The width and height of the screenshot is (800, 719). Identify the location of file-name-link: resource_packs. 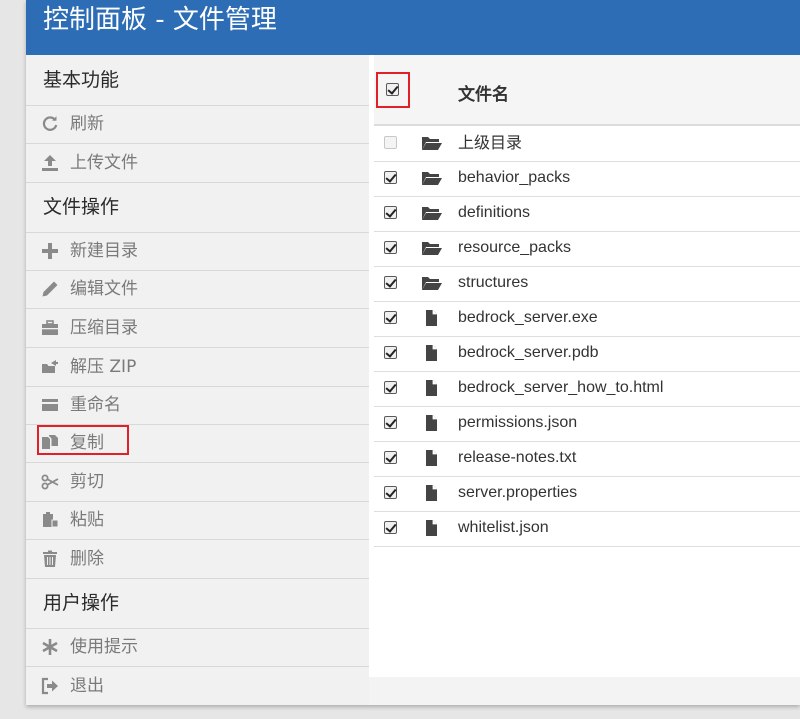
(514, 248).